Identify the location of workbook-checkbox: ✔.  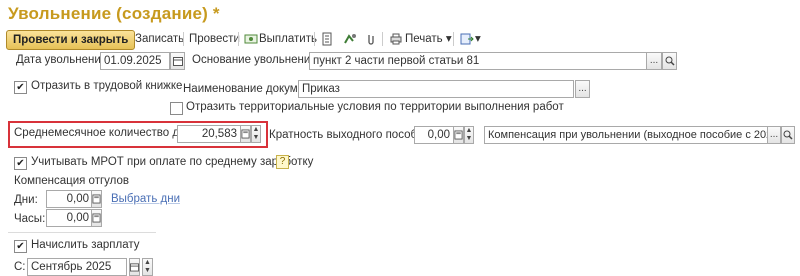
(20, 87).